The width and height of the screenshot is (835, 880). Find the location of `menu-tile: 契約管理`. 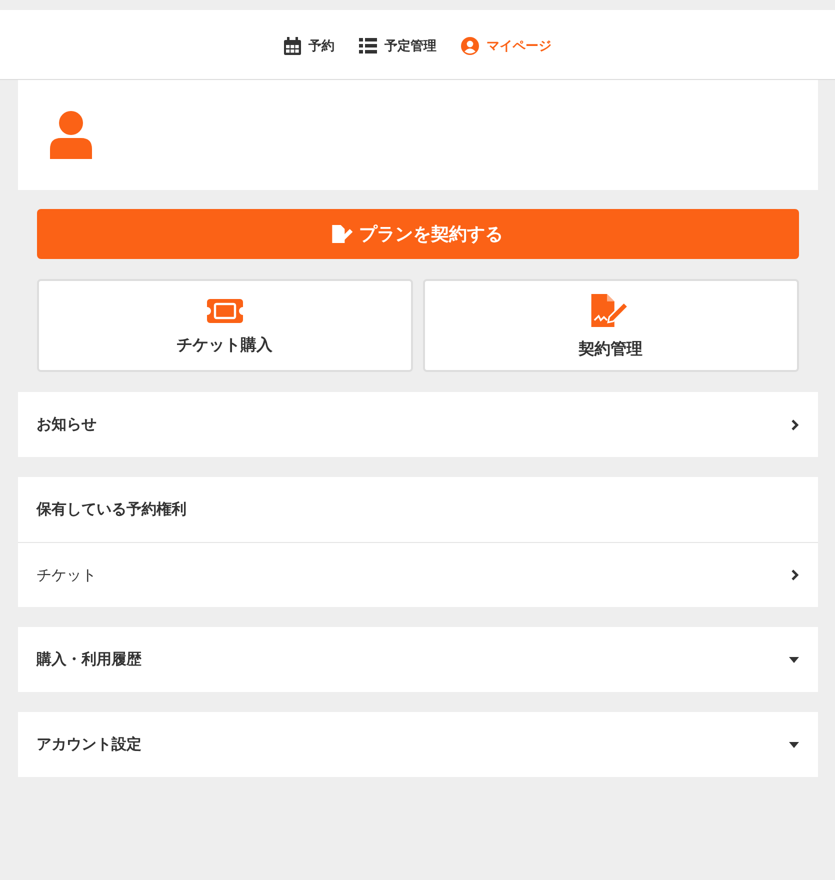

menu-tile: 契約管理 is located at coordinates (610, 325).